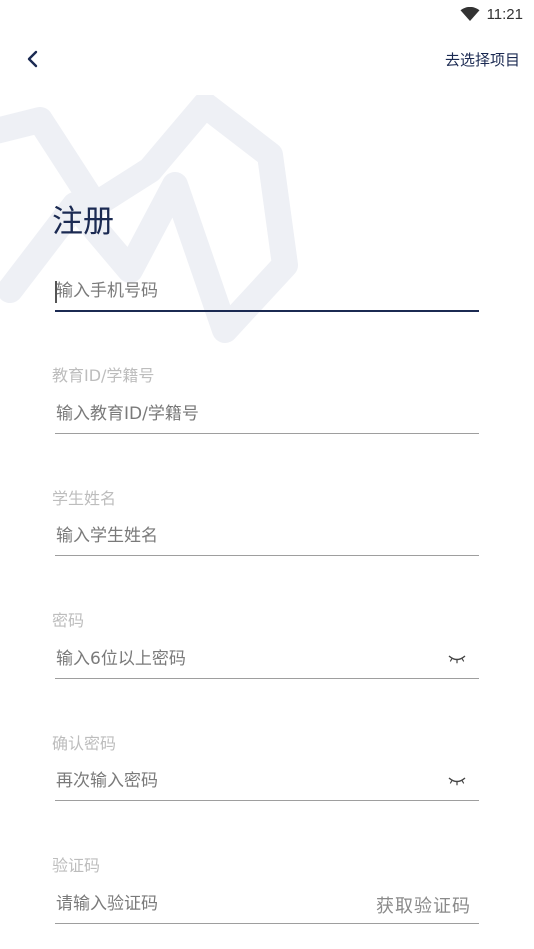 This screenshot has width=534, height=949. Describe the element at coordinates (149, 219) in the screenshot. I see `watermark-logo-icon` at that location.